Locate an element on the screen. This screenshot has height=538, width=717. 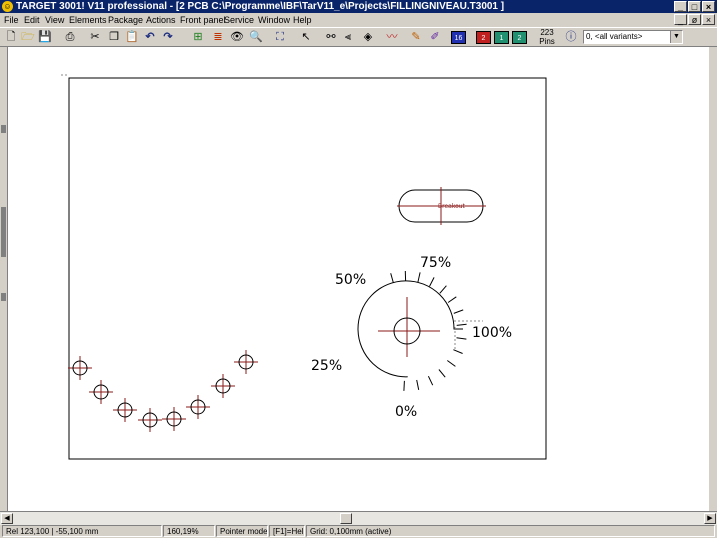
pointer-icon: ↖ is located at coordinates (306, 37).